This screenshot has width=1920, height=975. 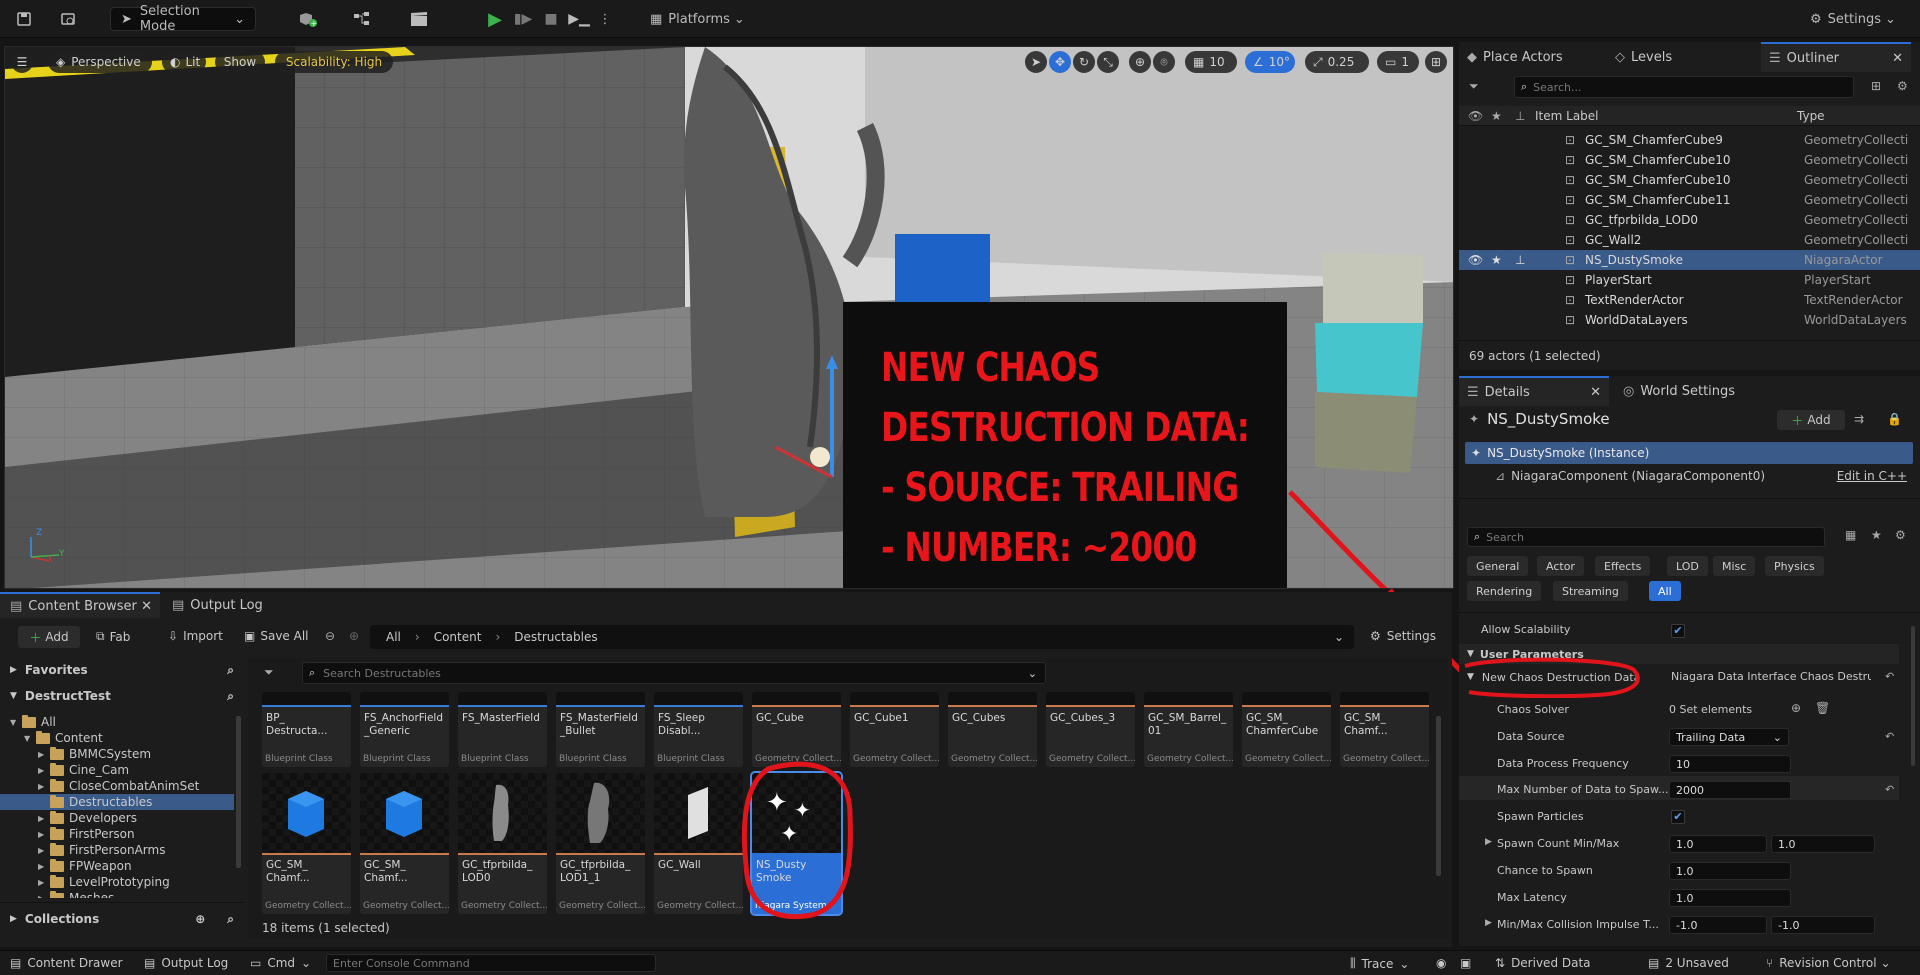 I want to click on select-tool-icon: ➤, so click(x=1036, y=62).